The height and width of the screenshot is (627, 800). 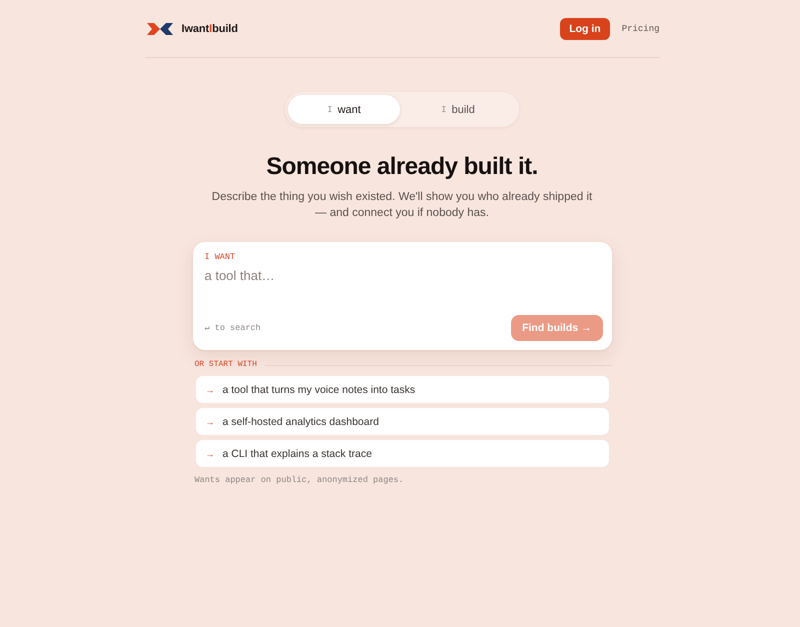 I want to click on pricing-link: Pricing, so click(x=641, y=29).